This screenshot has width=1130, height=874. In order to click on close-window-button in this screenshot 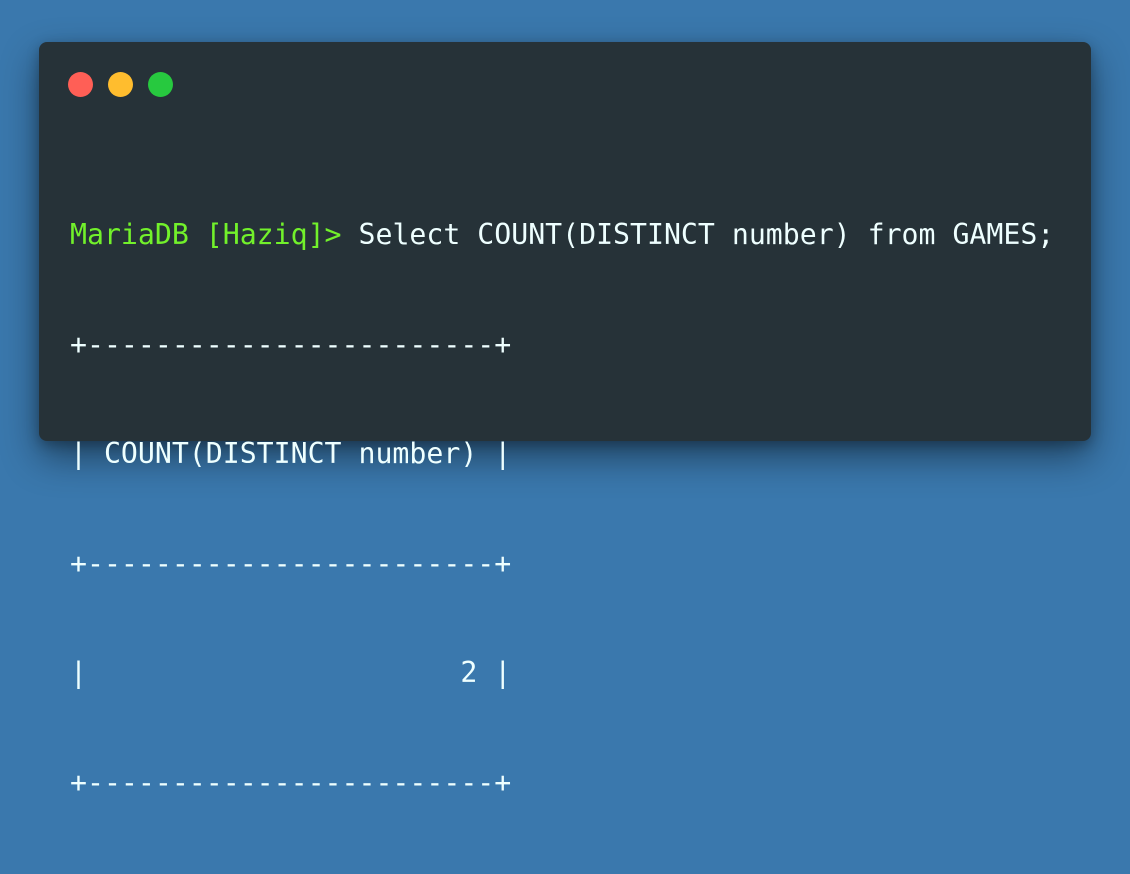, I will do `click(80, 84)`.